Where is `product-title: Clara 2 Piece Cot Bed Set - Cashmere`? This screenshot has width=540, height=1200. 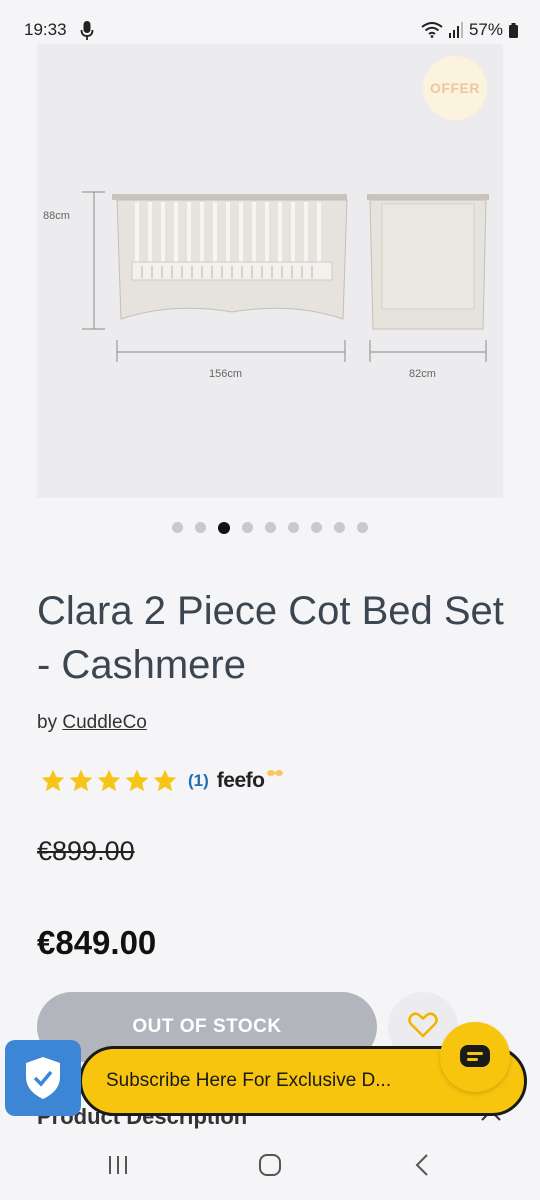
product-title: Clara 2 Piece Cot Bed Set - Cashmere is located at coordinates (270, 638).